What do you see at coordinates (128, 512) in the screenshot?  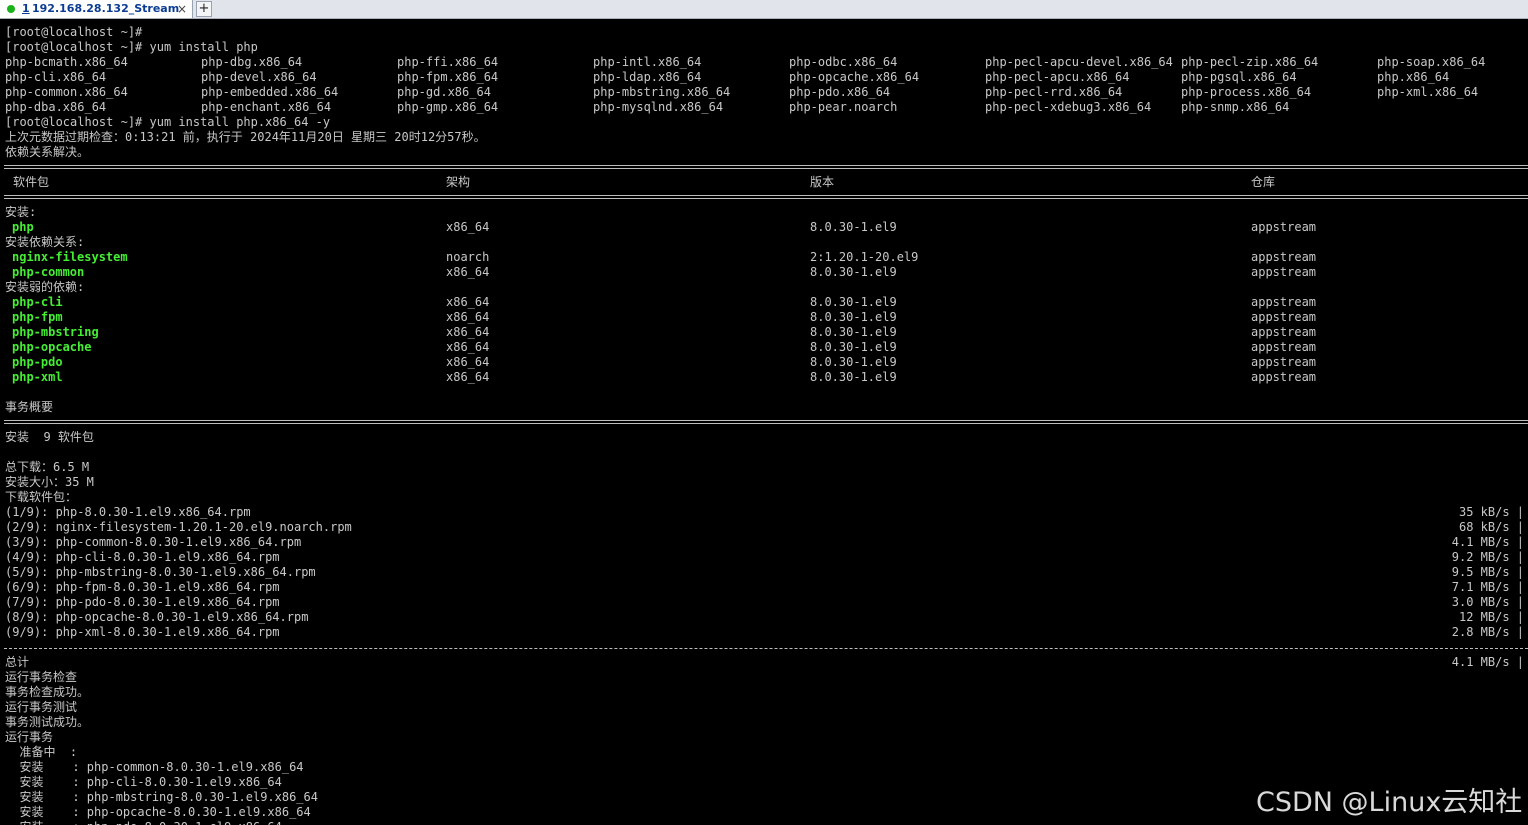 I see `download-file: (1/9): php-8.0.30-1.el9.x86_64.rpm` at bounding box center [128, 512].